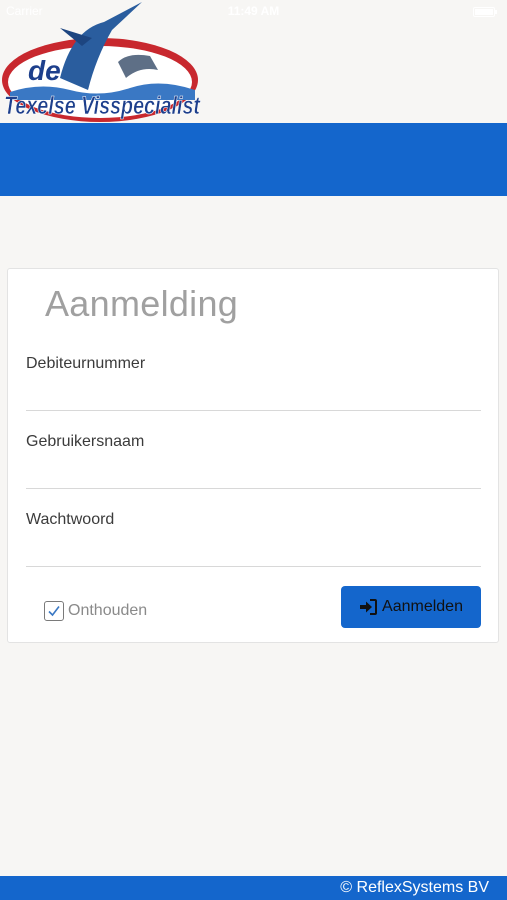 This screenshot has height=900, width=507. Describe the element at coordinates (368, 607) in the screenshot. I see `sign-in-icon` at that location.